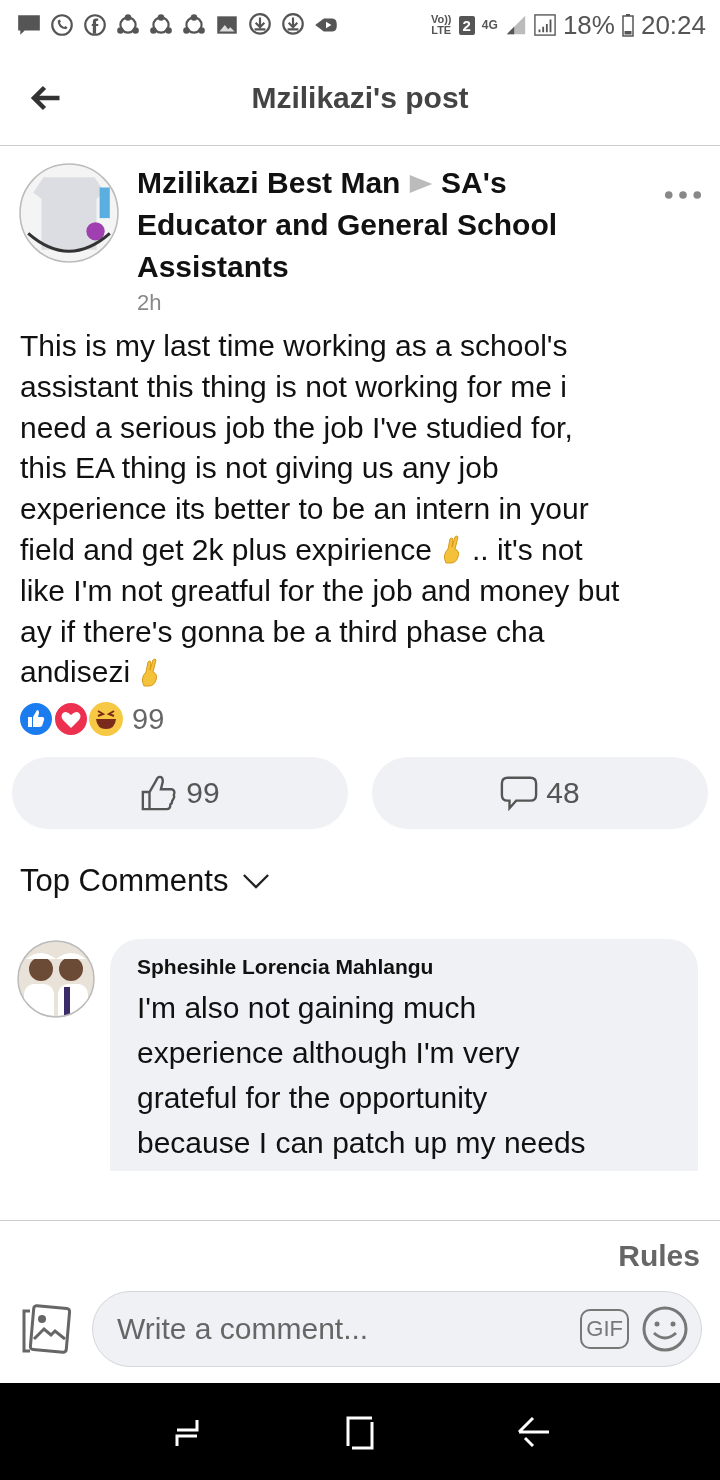 Image resolution: width=720 pixels, height=1480 pixels. What do you see at coordinates (296, 427) in the screenshot?
I see `post-text: need a serious job the job I've studied for,` at bounding box center [296, 427].